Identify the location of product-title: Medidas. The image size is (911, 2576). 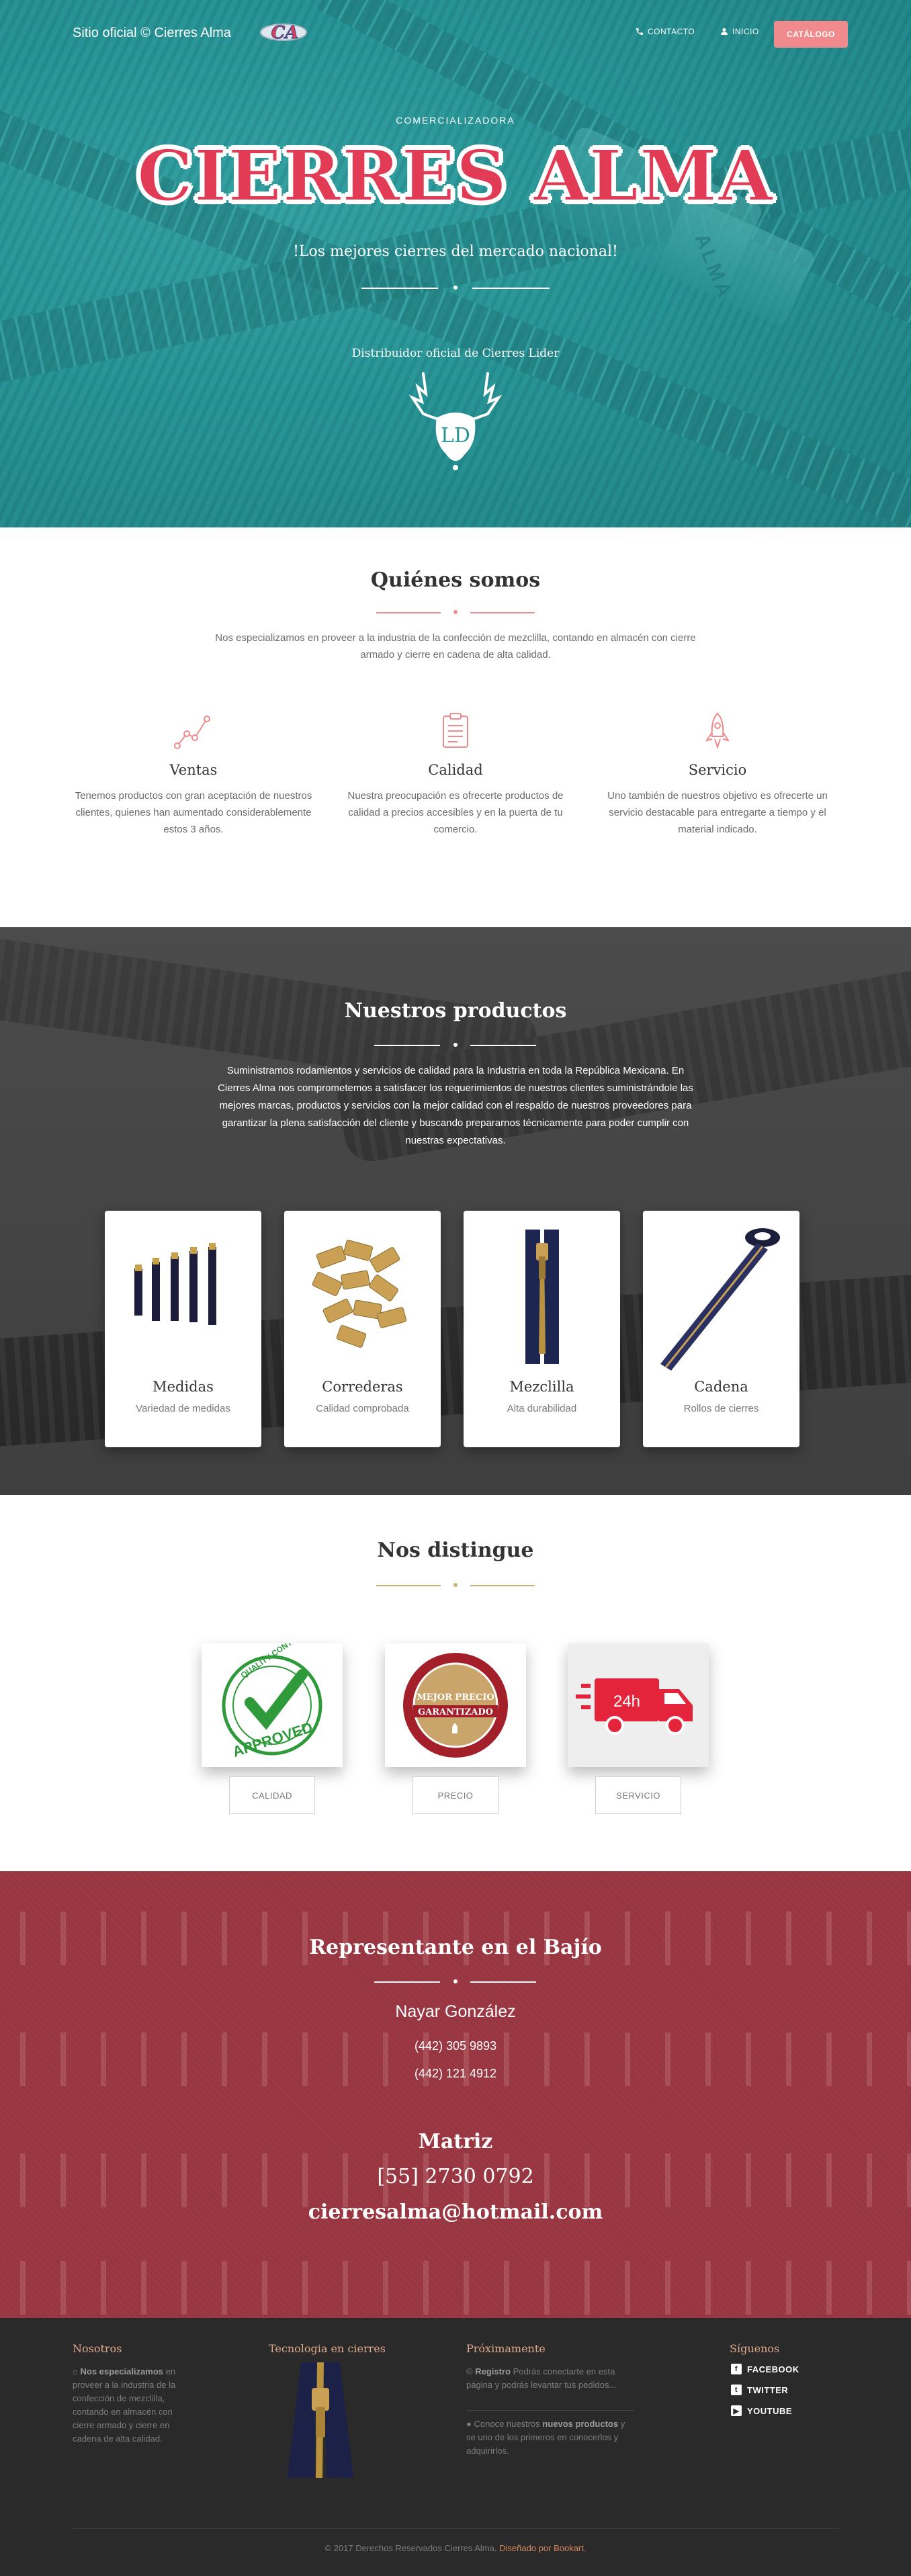
(183, 1387).